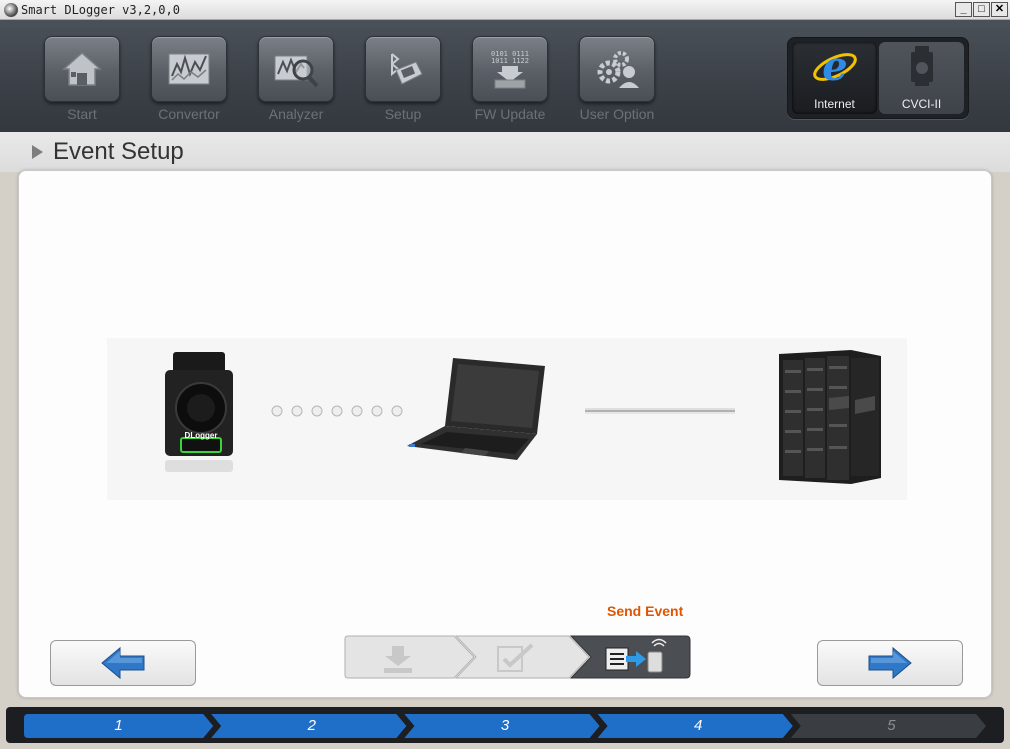 The image size is (1010, 749). I want to click on convertor-label: Convertor, so click(189, 114).